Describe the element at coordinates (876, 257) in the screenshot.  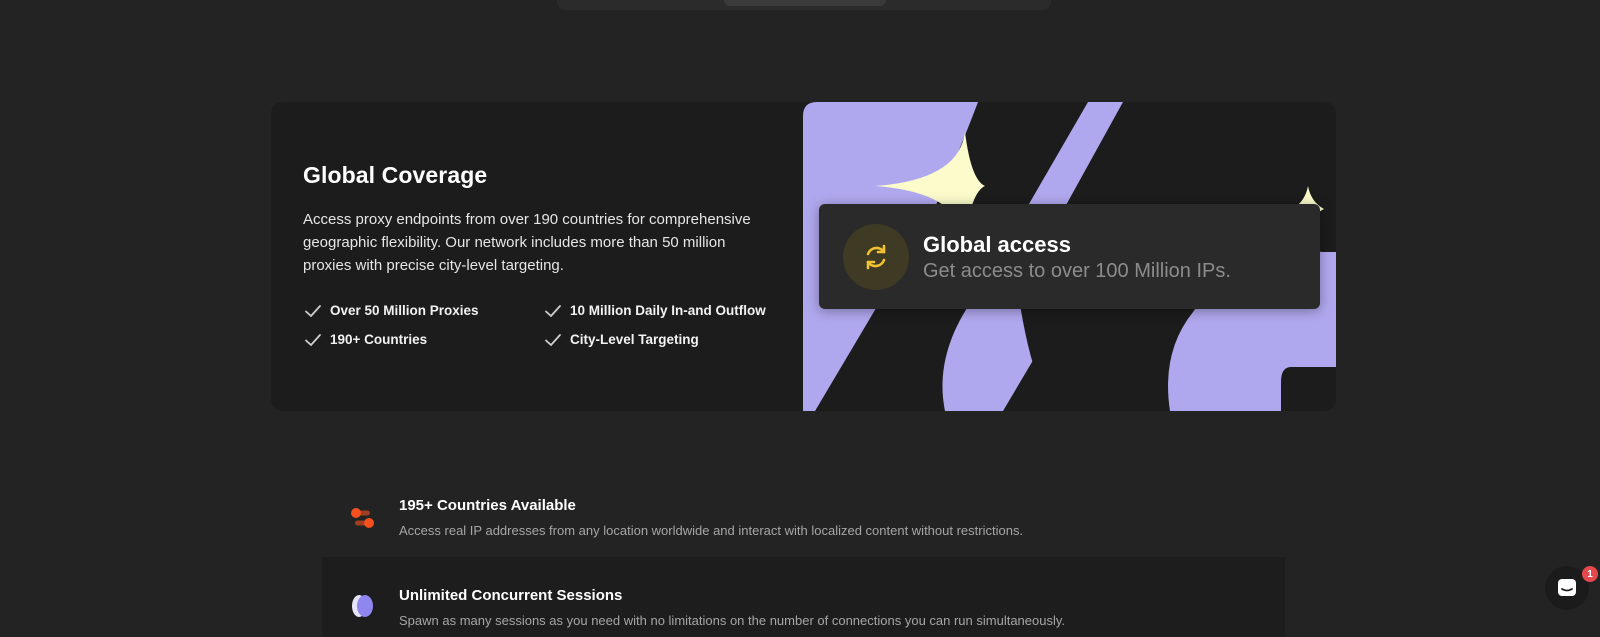
I see `refresh-icon` at that location.